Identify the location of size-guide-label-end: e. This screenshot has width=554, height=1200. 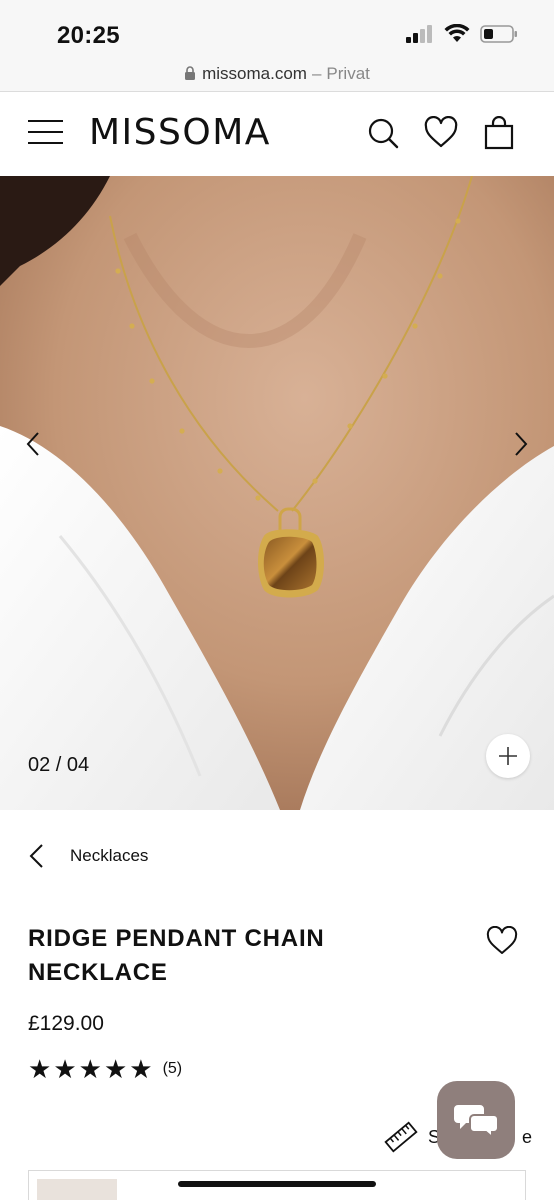
(527, 1136).